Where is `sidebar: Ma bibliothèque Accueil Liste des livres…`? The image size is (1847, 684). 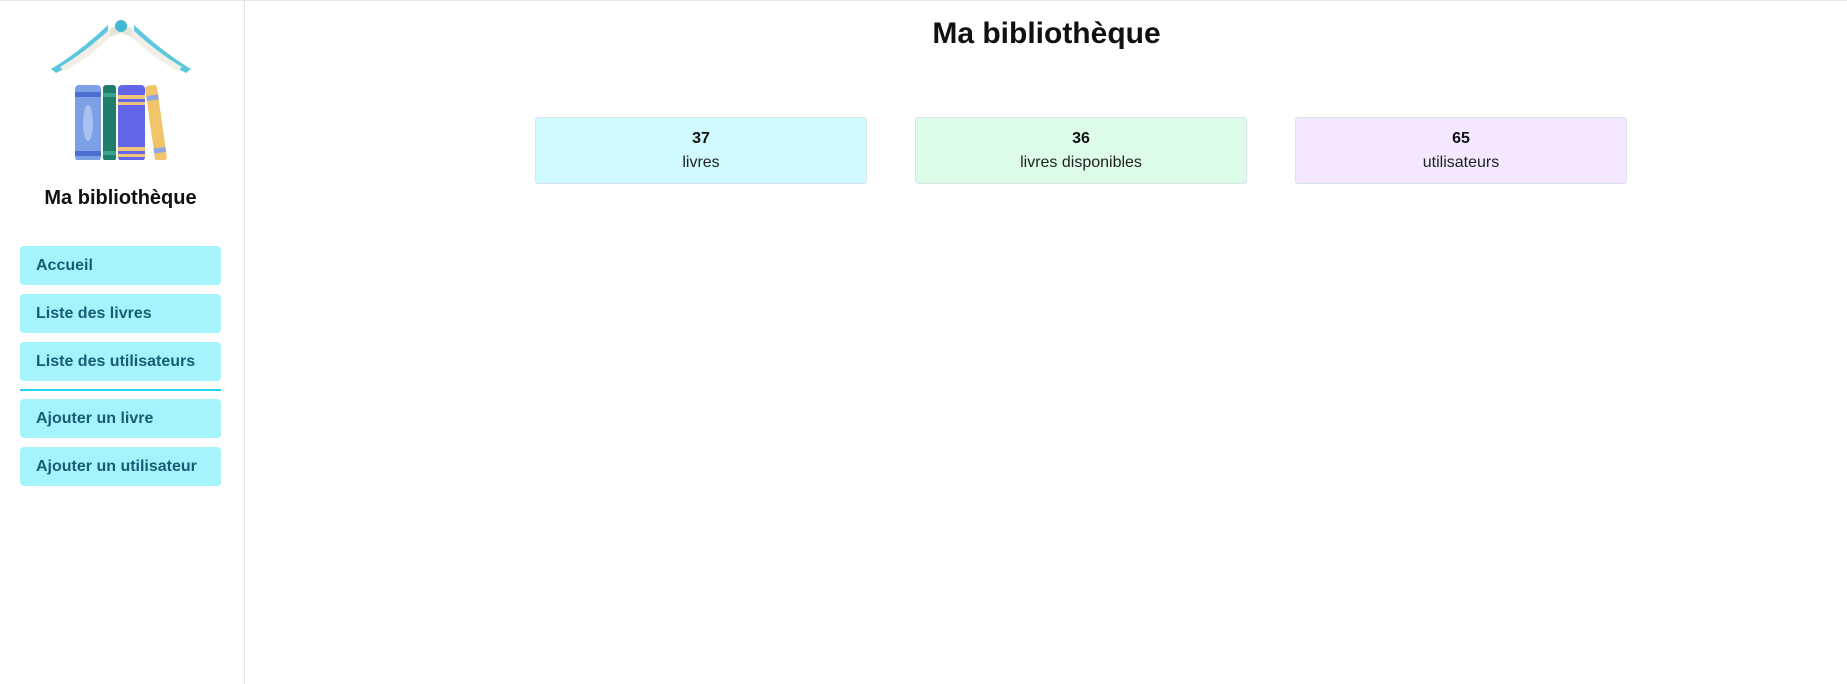 sidebar: Ma bibliothèque Accueil Liste des livres… is located at coordinates (122, 342).